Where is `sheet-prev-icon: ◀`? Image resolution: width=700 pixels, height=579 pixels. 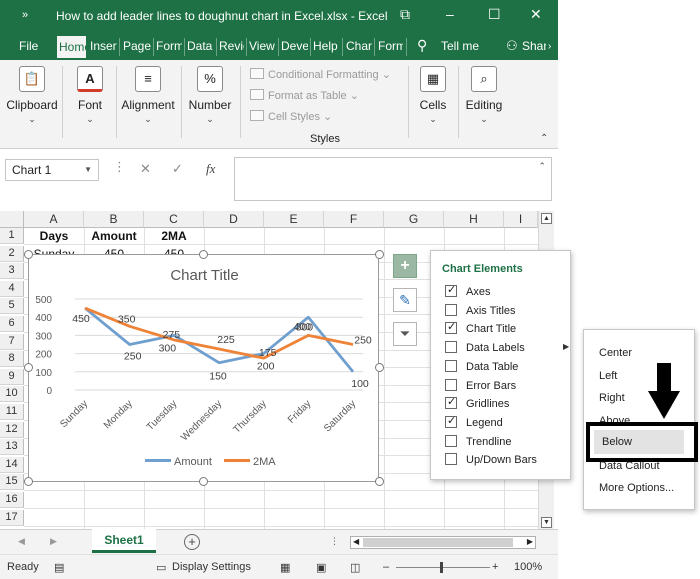 sheet-prev-icon: ◀ is located at coordinates (21, 541).